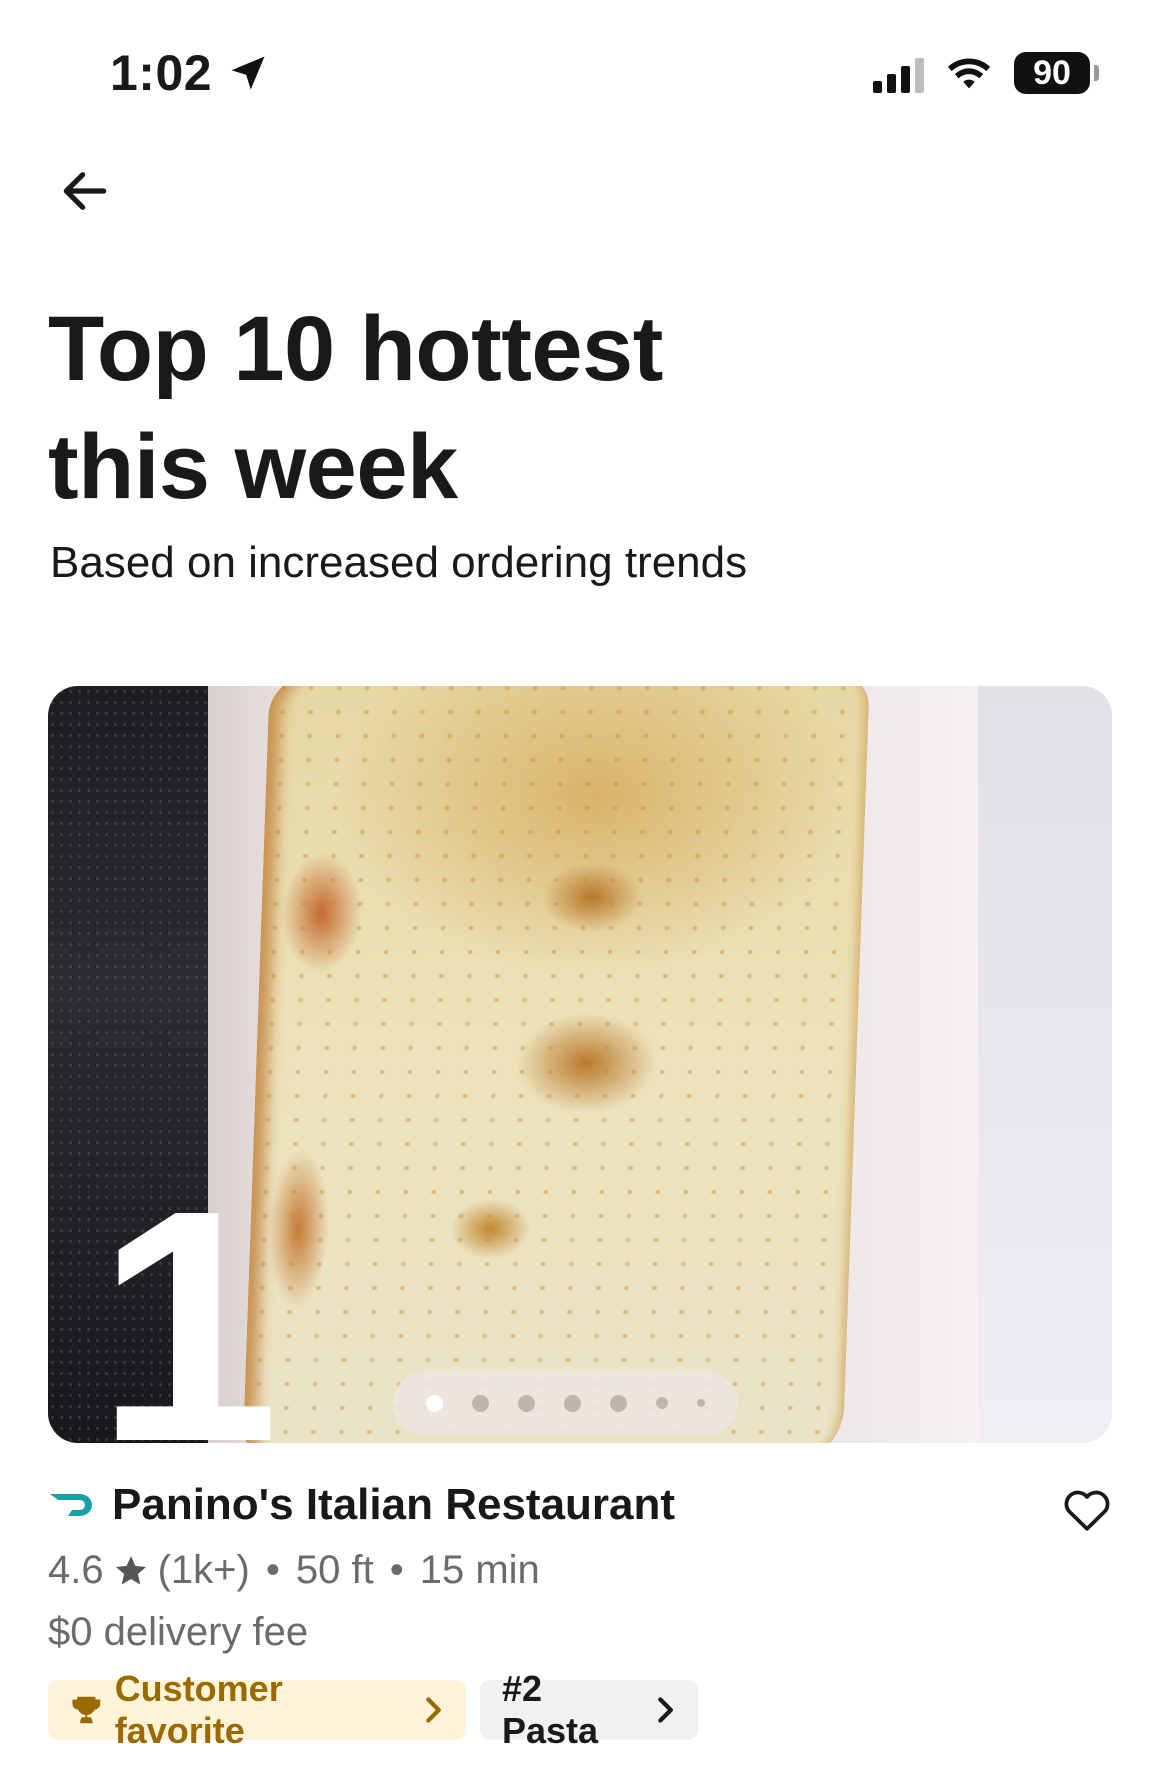 Image resolution: width=1170 pixels, height=1769 pixels. Describe the element at coordinates (355, 349) in the screenshot. I see `title-line-1: Top 10 hottest` at that location.